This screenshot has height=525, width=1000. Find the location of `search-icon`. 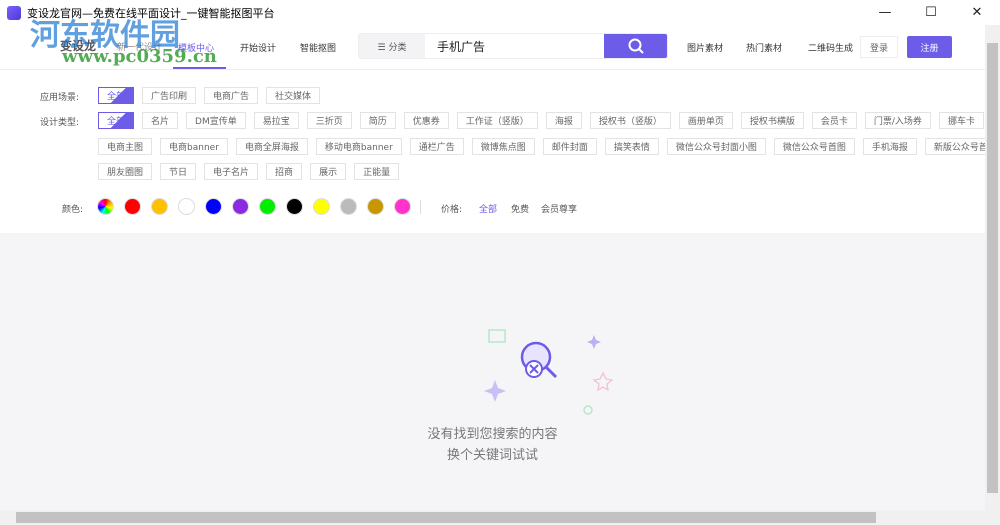

search-icon is located at coordinates (636, 46).